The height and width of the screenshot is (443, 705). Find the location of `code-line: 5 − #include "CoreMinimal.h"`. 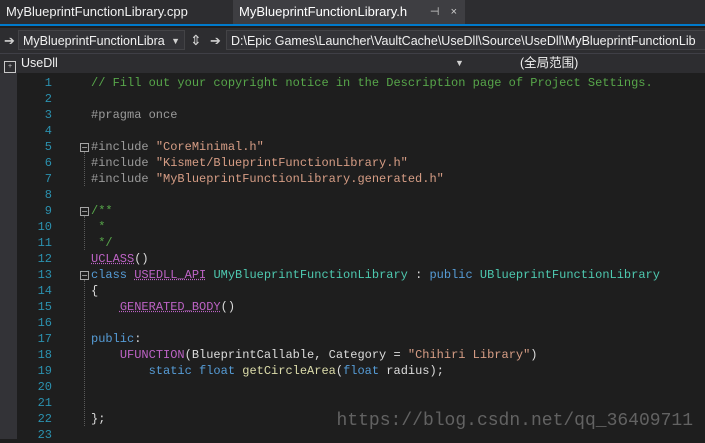

code-line: 5 − #include "CoreMinimal.h" is located at coordinates (352, 147).